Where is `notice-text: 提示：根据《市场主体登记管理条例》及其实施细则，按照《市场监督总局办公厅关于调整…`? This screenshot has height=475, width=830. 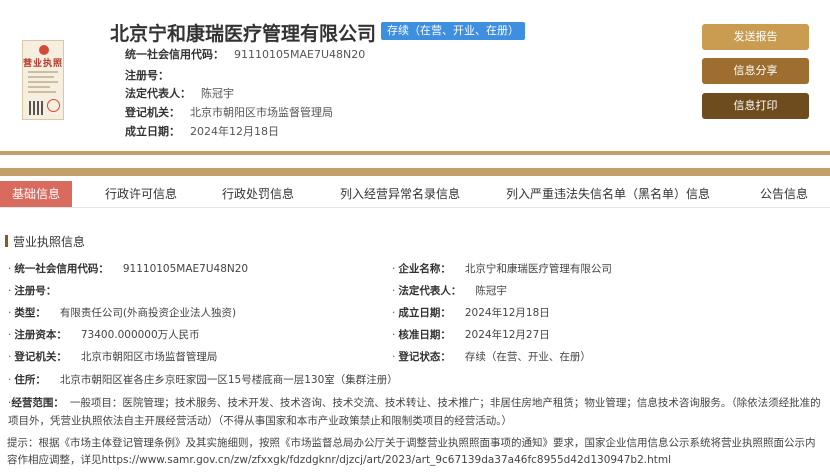 notice-text: 提示：根据《市场主体登记管理条例》及其实施细则，按照《市场监督总局办公厅关于调整… is located at coordinates (411, 451).